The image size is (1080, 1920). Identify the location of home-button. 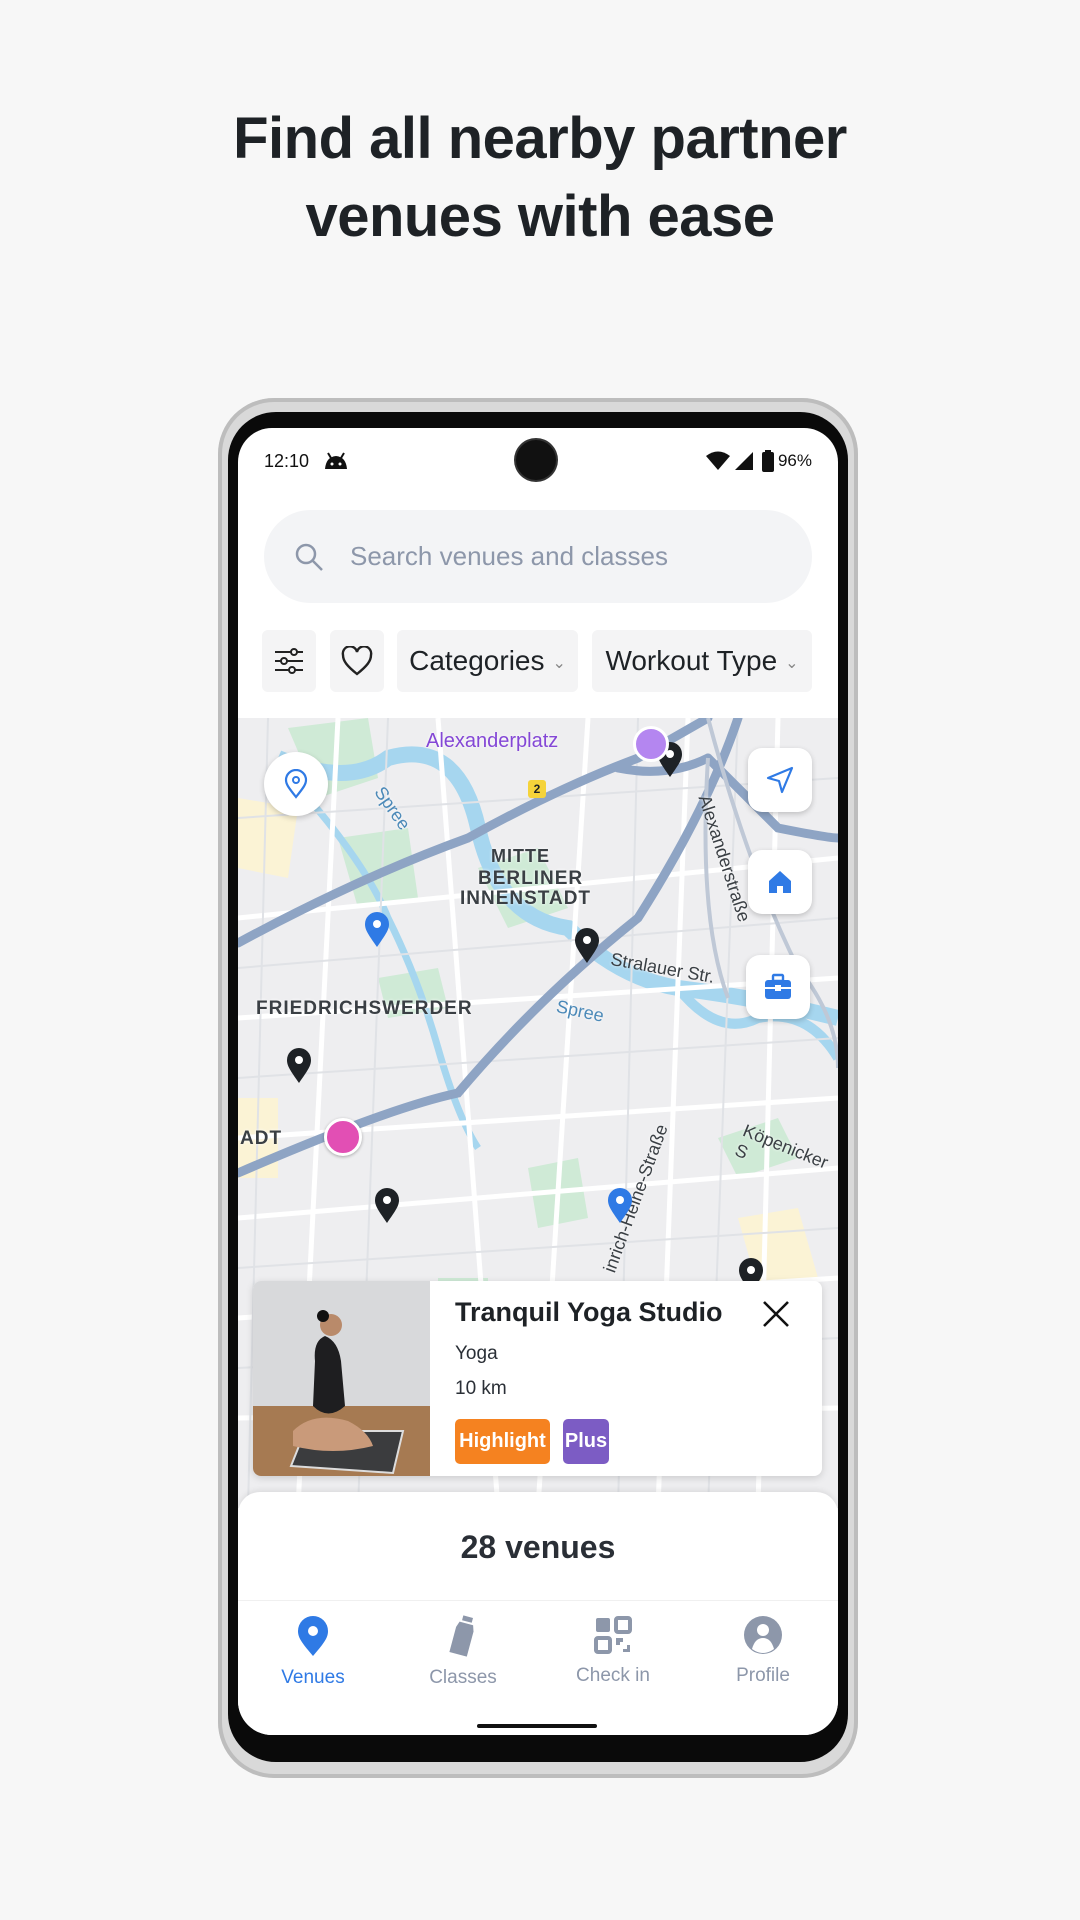
(780, 882).